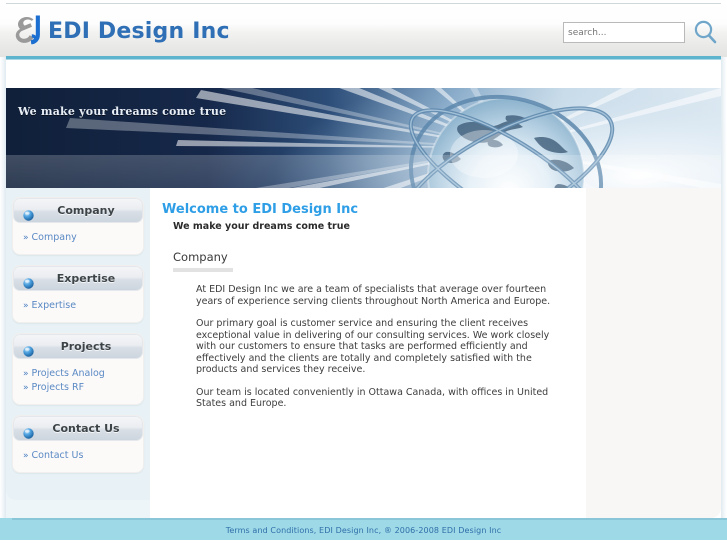 Image resolution: width=727 pixels, height=545 pixels. I want to click on page-right-edge, so click(724, 272).